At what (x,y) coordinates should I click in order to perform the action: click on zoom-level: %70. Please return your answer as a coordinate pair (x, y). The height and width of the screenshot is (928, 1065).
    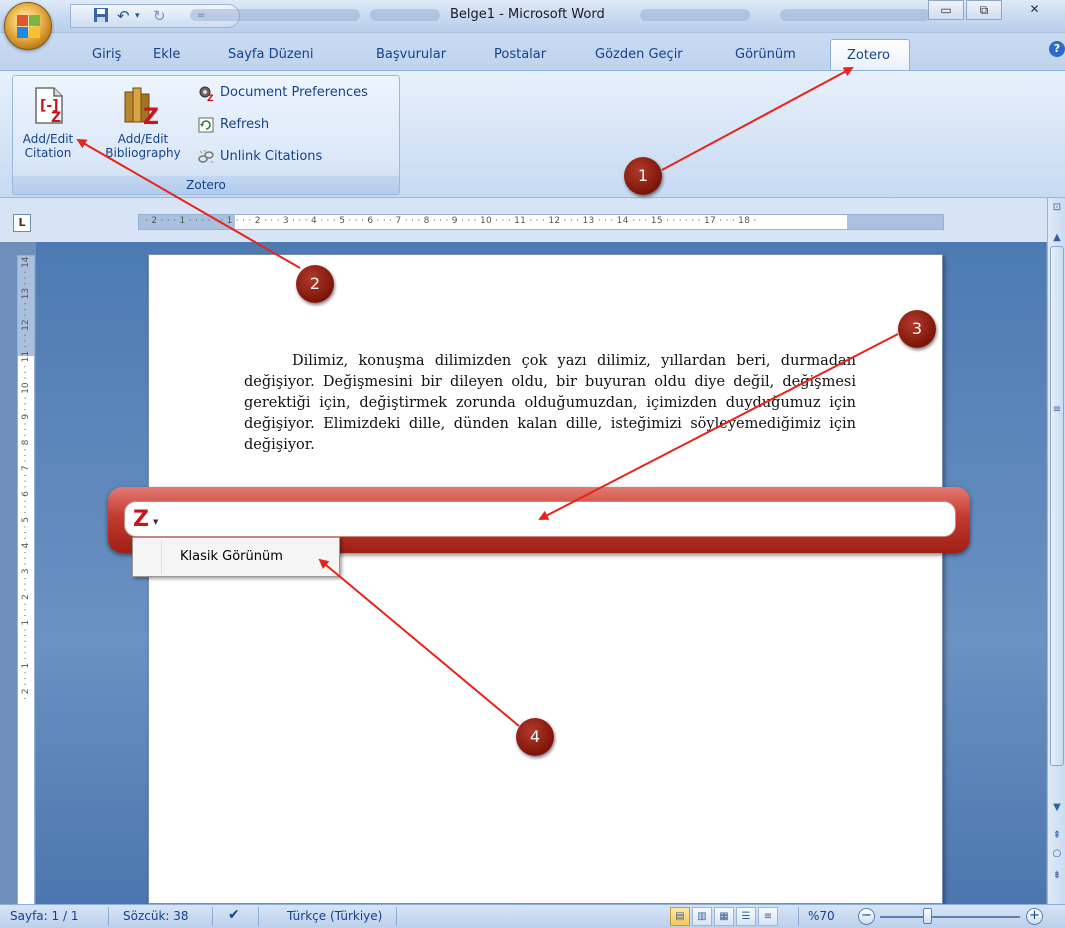
    Looking at the image, I should click on (821, 916).